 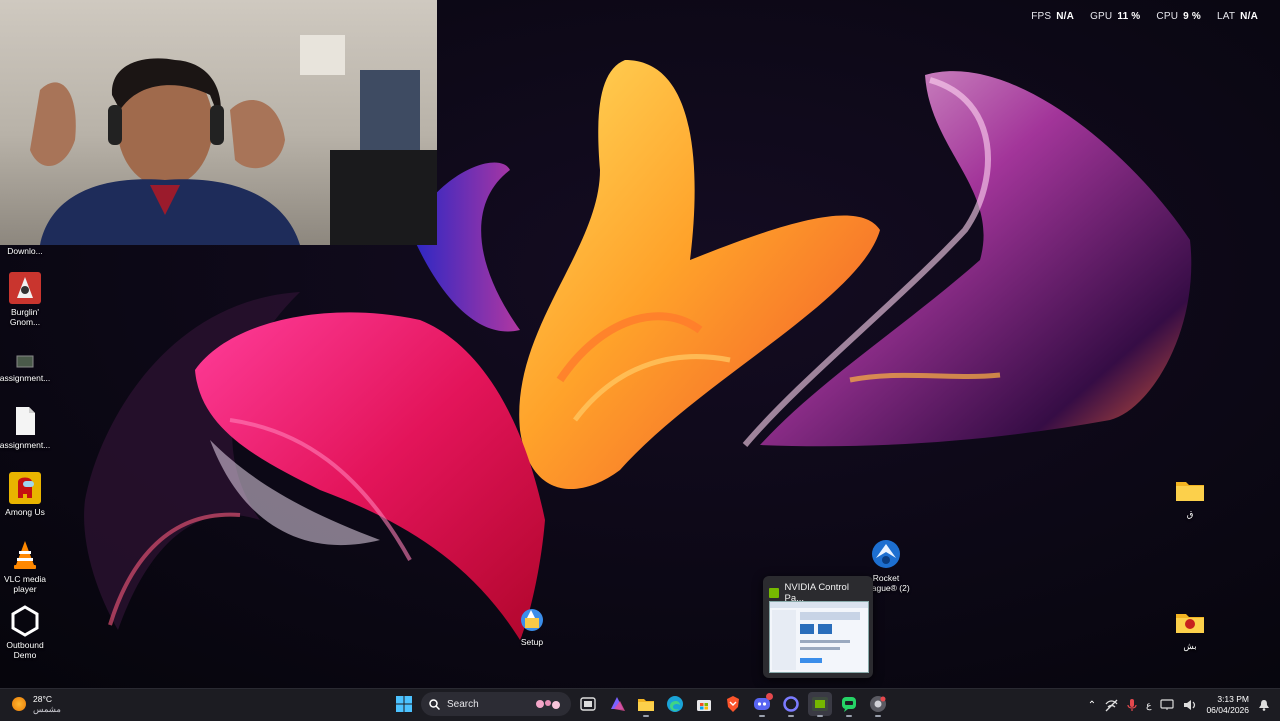 I want to click on desktop-icon-among-us: Among Us, so click(x=27, y=494).